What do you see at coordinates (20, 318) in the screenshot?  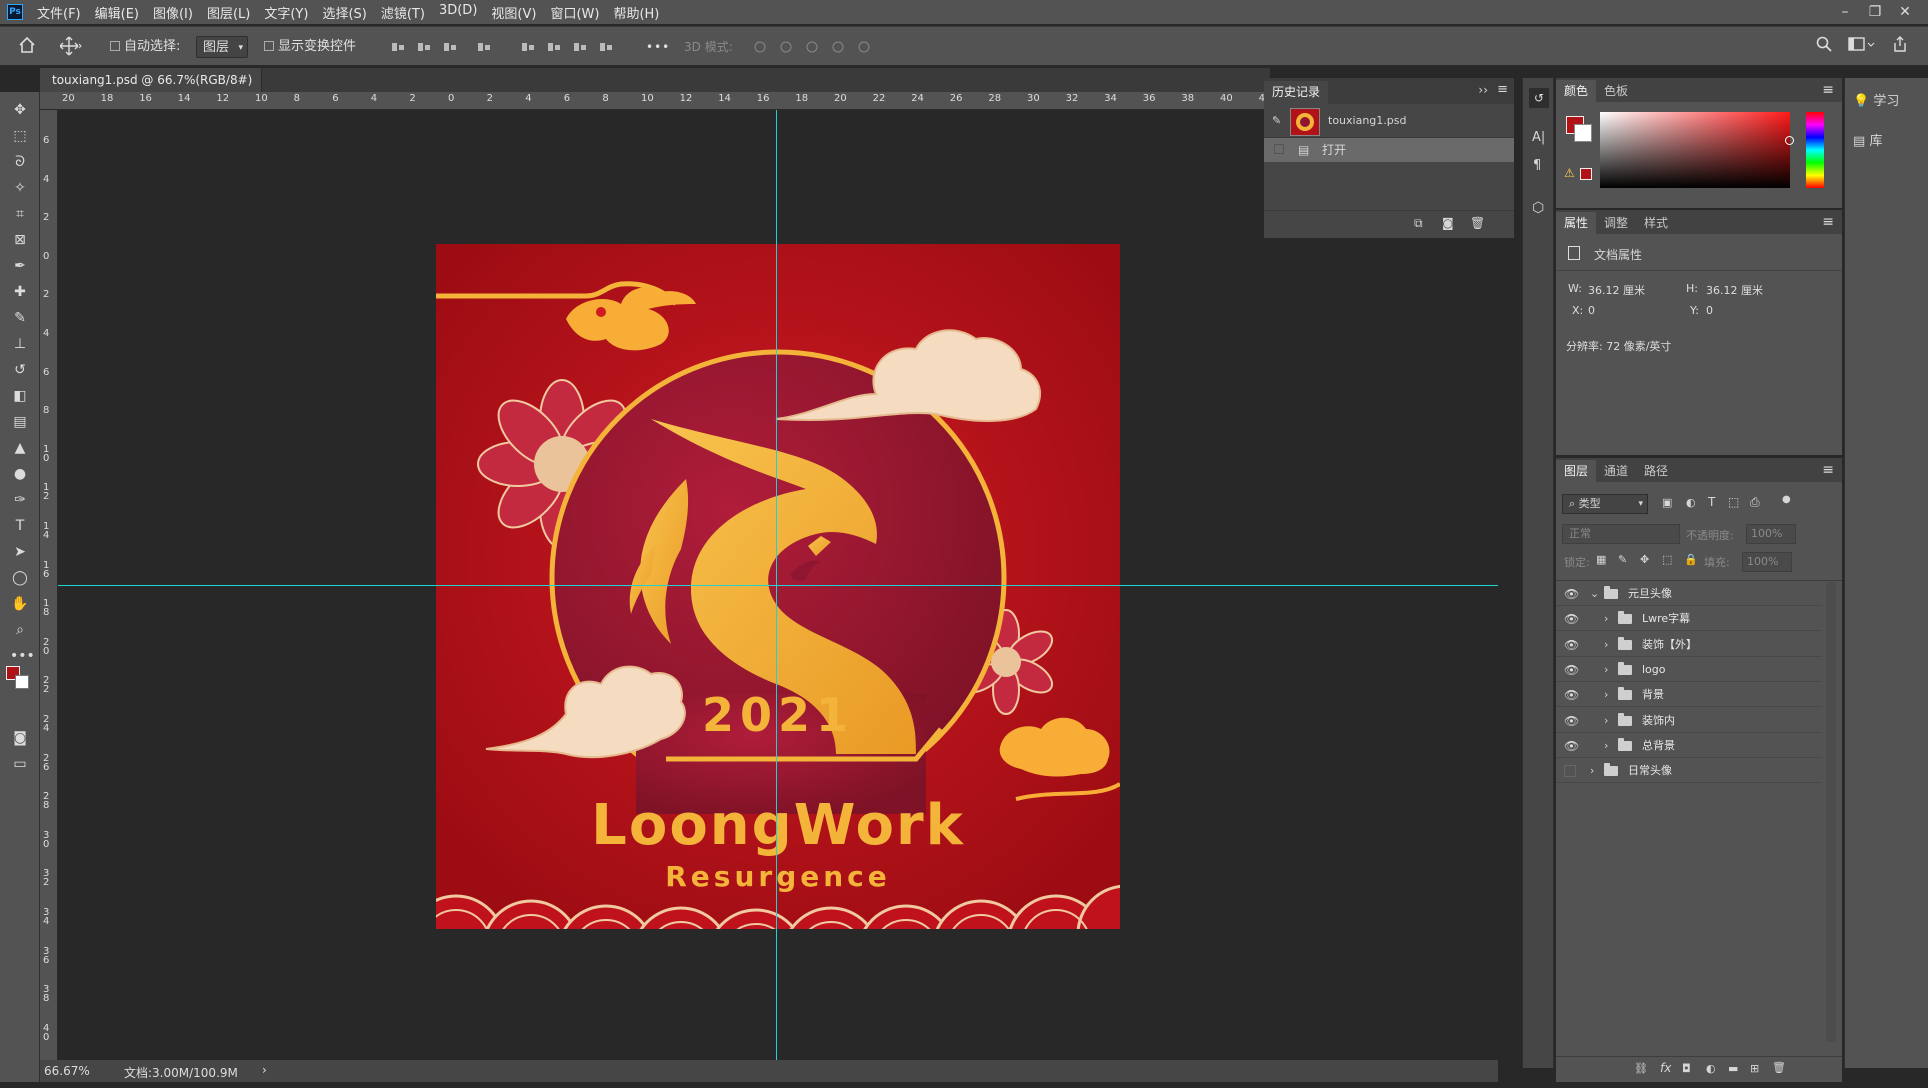 I see `brush-tool-icon: ✎` at bounding box center [20, 318].